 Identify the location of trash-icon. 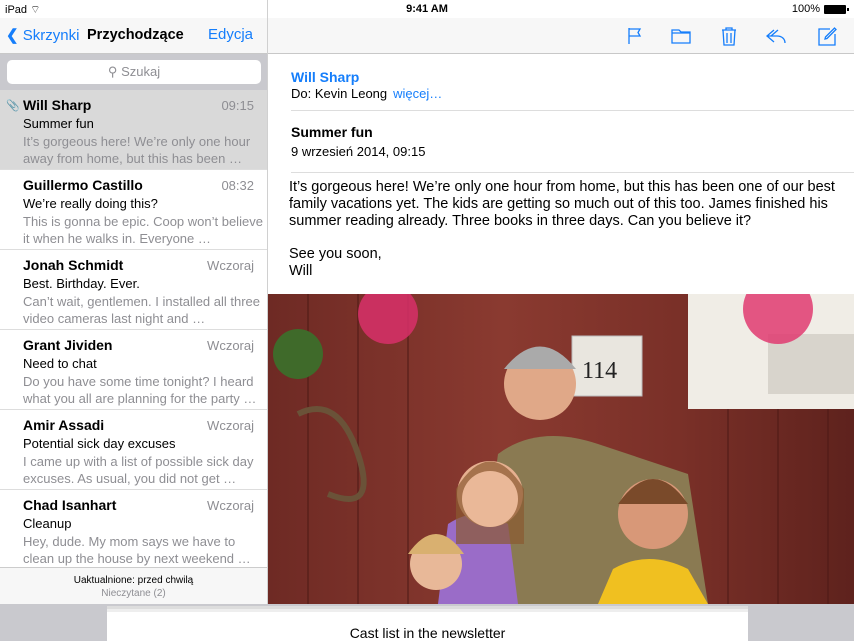
(729, 36).